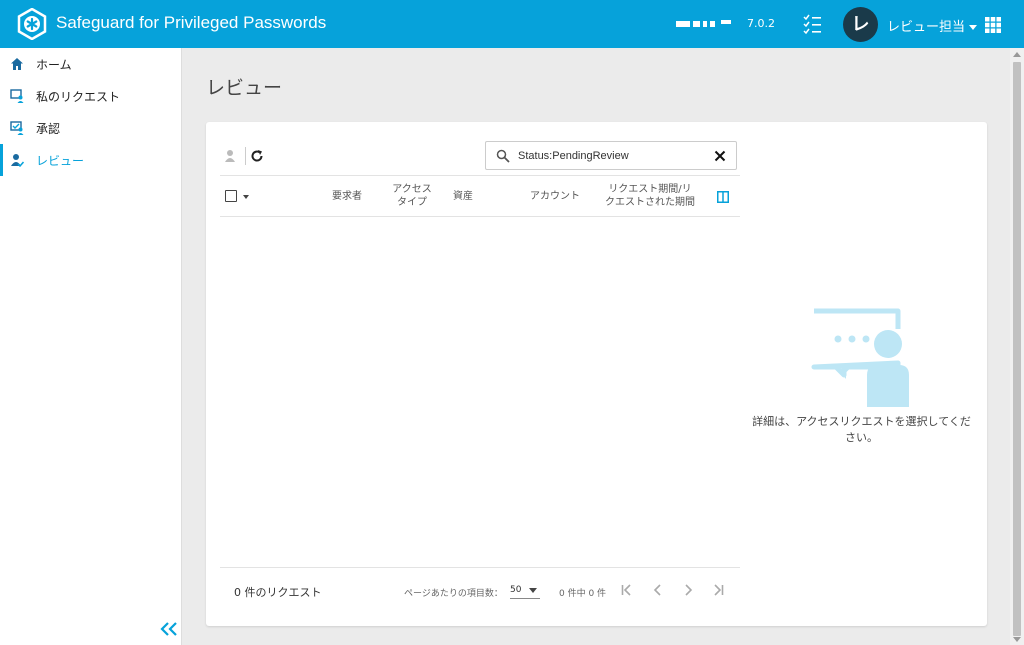 The image size is (1024, 645). Describe the element at coordinates (516, 590) in the screenshot. I see `items-per-page-value: 50` at that location.